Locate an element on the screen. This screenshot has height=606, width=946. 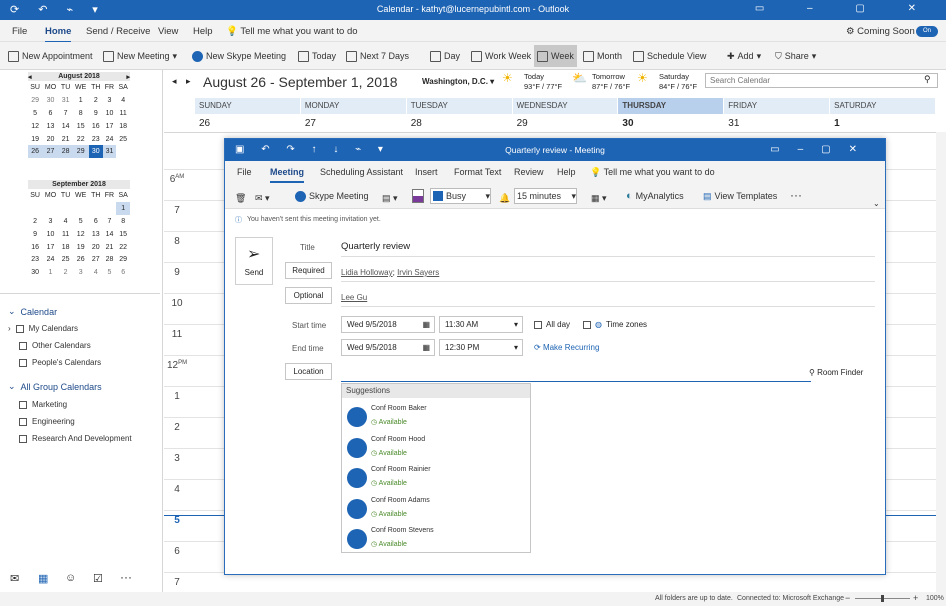
mini-cal-day: 22 is located at coordinates (80, 139).